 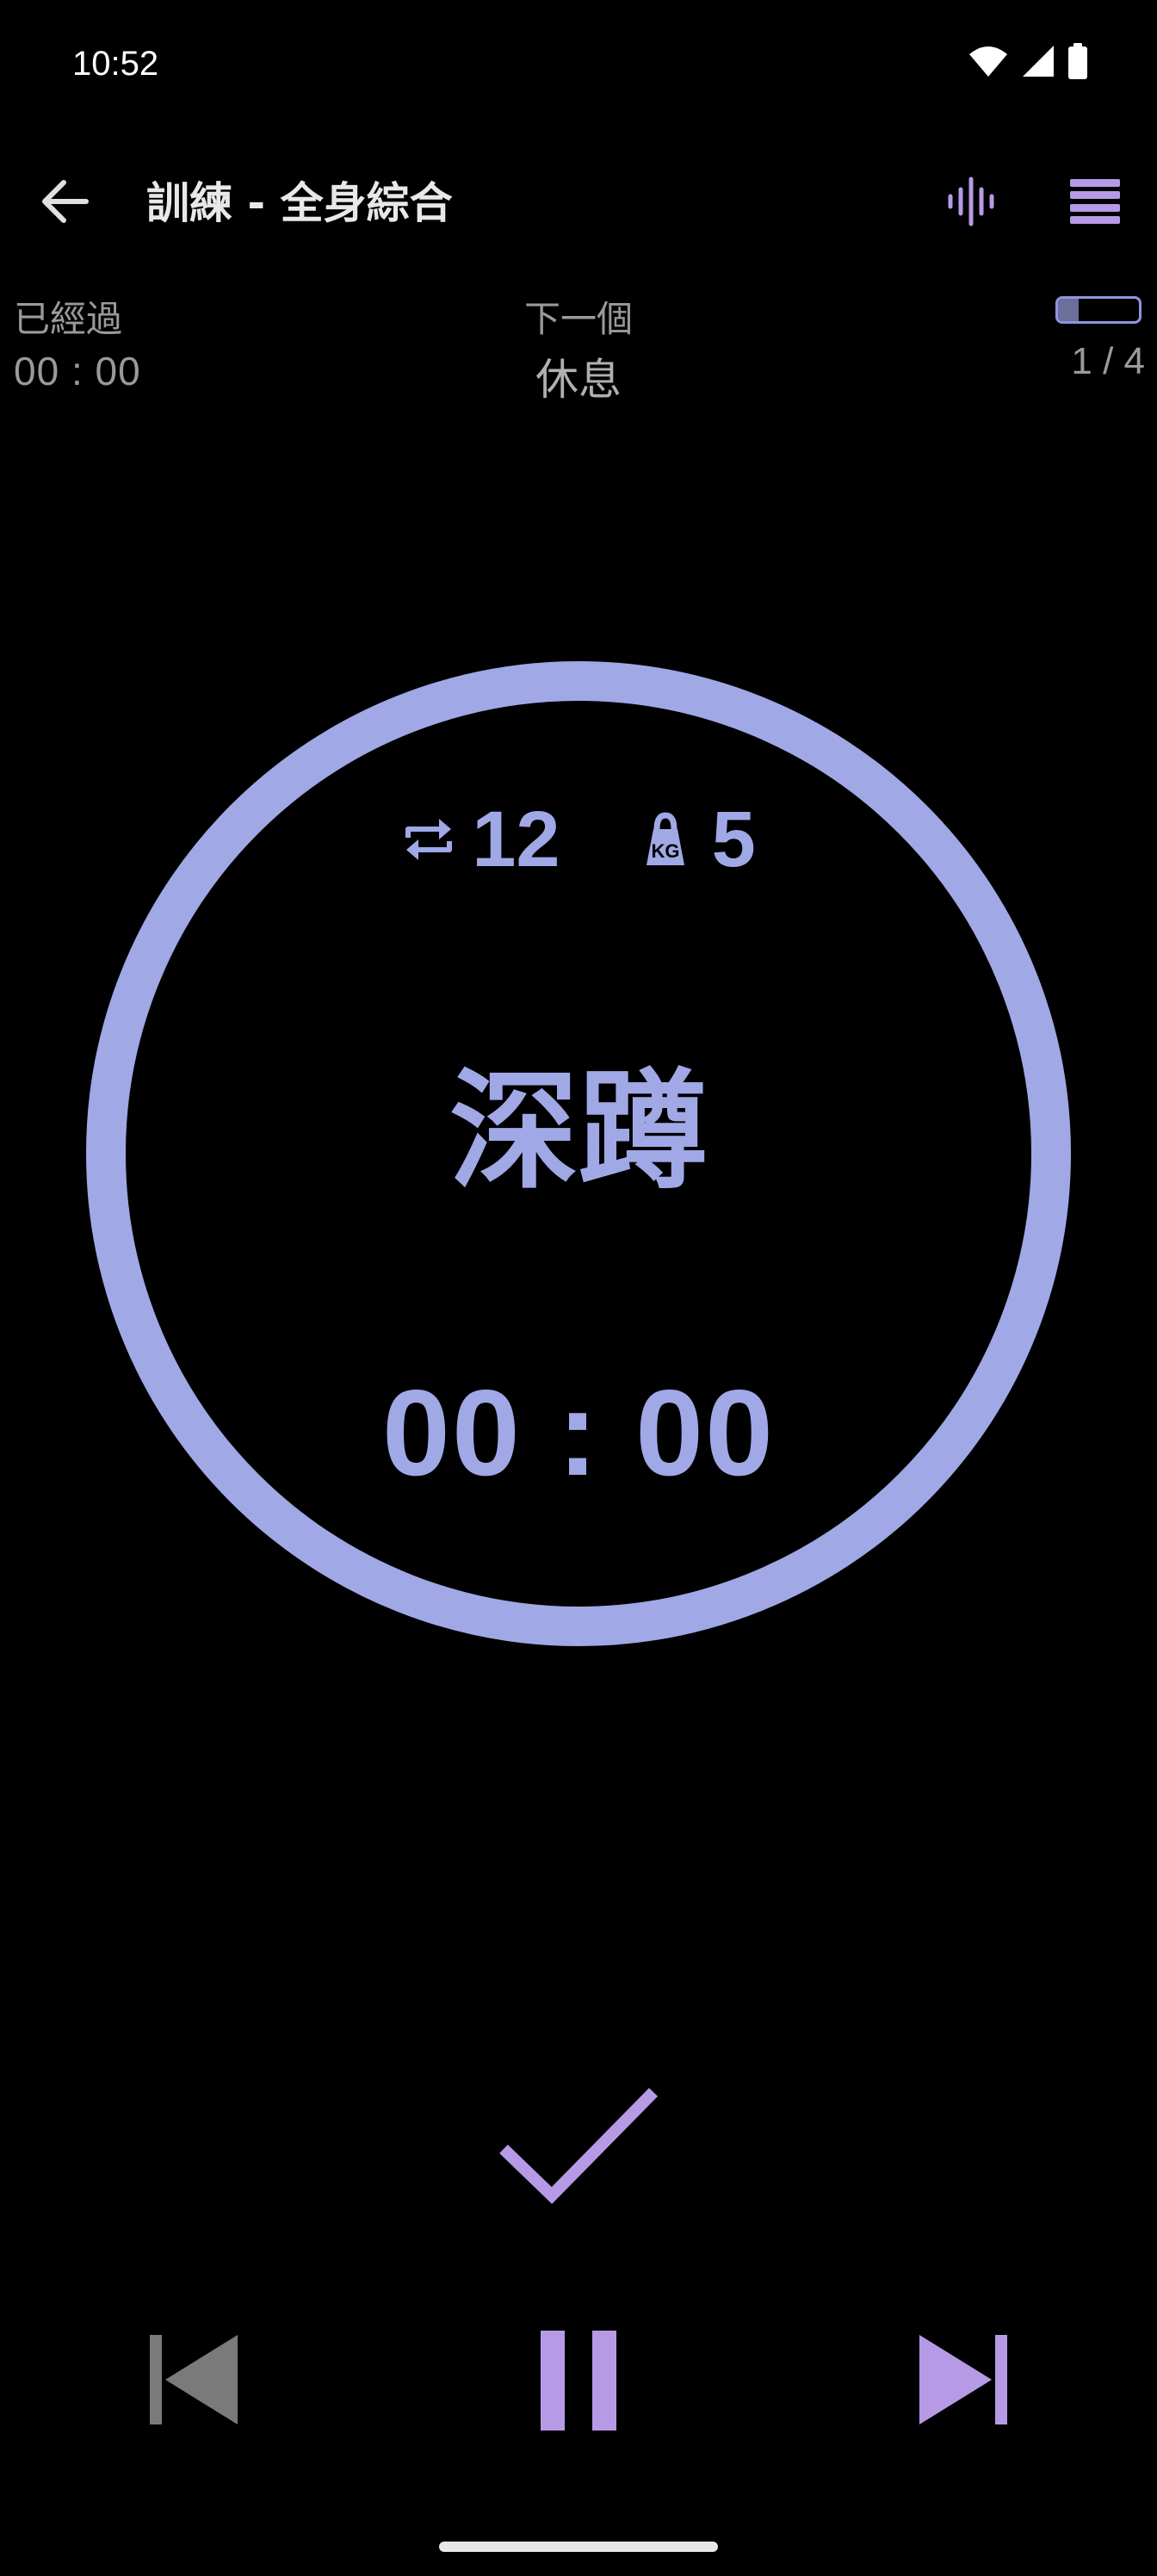 I want to click on sound-wave-icon, so click(x=971, y=201).